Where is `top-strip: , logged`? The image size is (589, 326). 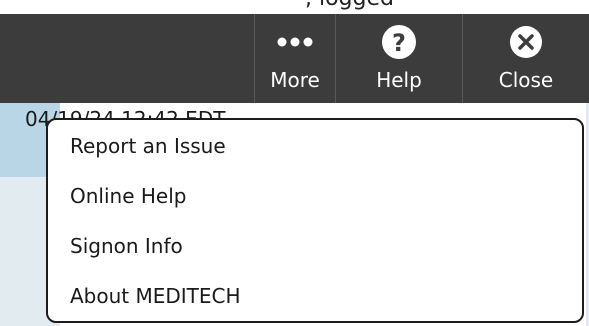 top-strip: , logged is located at coordinates (294, 7).